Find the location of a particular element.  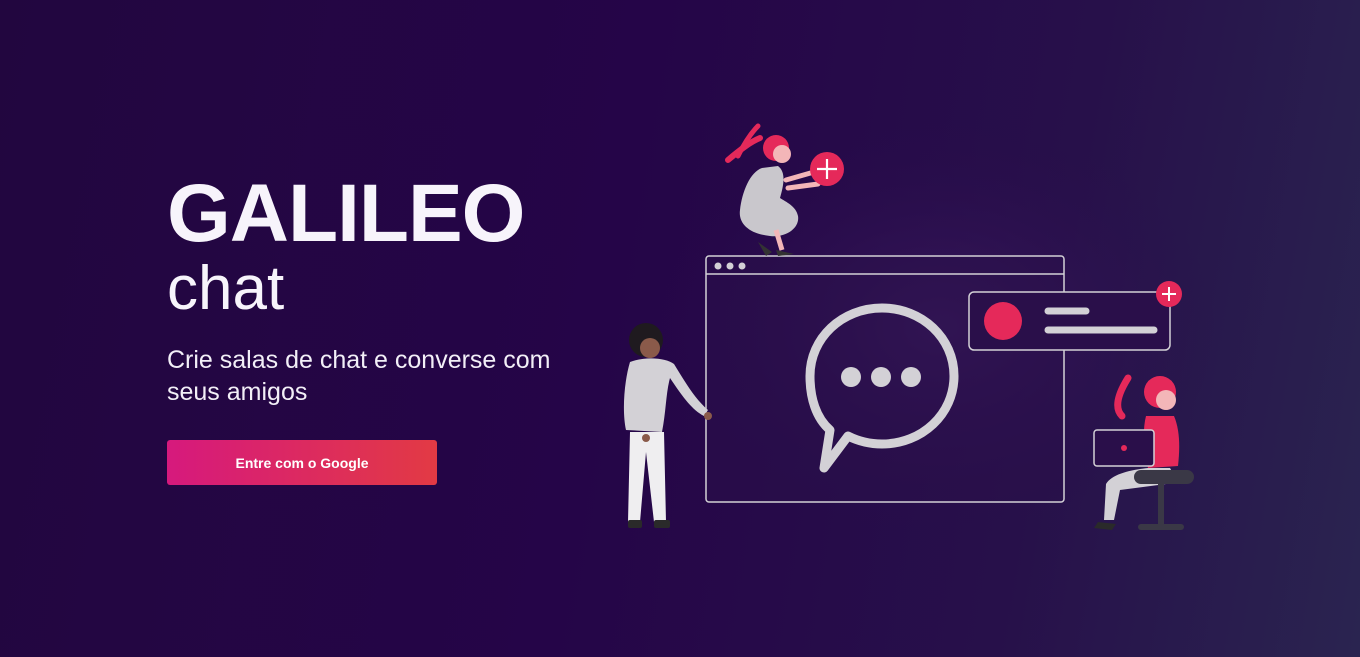

google-login-button: Entre com o Google is located at coordinates (302, 462).